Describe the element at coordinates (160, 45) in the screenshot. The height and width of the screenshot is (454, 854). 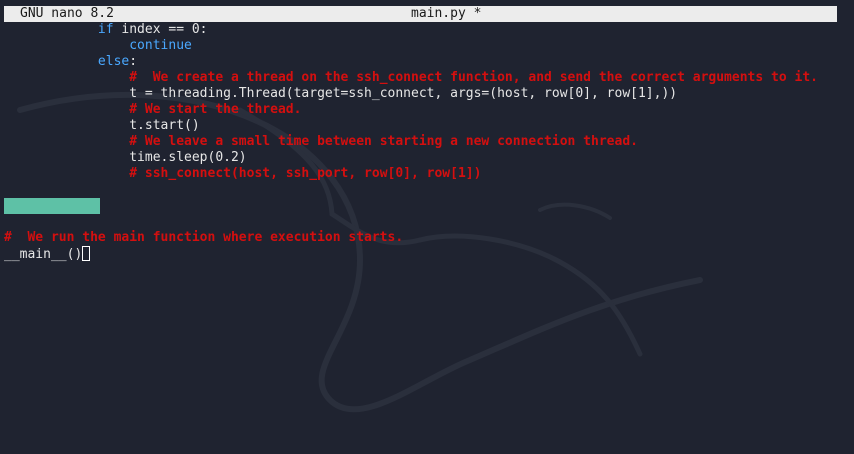
I see `code-keyword: continue` at that location.